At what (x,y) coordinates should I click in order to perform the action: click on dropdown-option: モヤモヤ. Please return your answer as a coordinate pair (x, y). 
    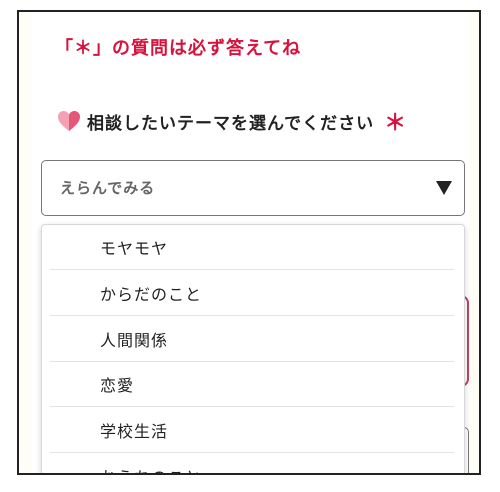
    Looking at the image, I should click on (252, 247).